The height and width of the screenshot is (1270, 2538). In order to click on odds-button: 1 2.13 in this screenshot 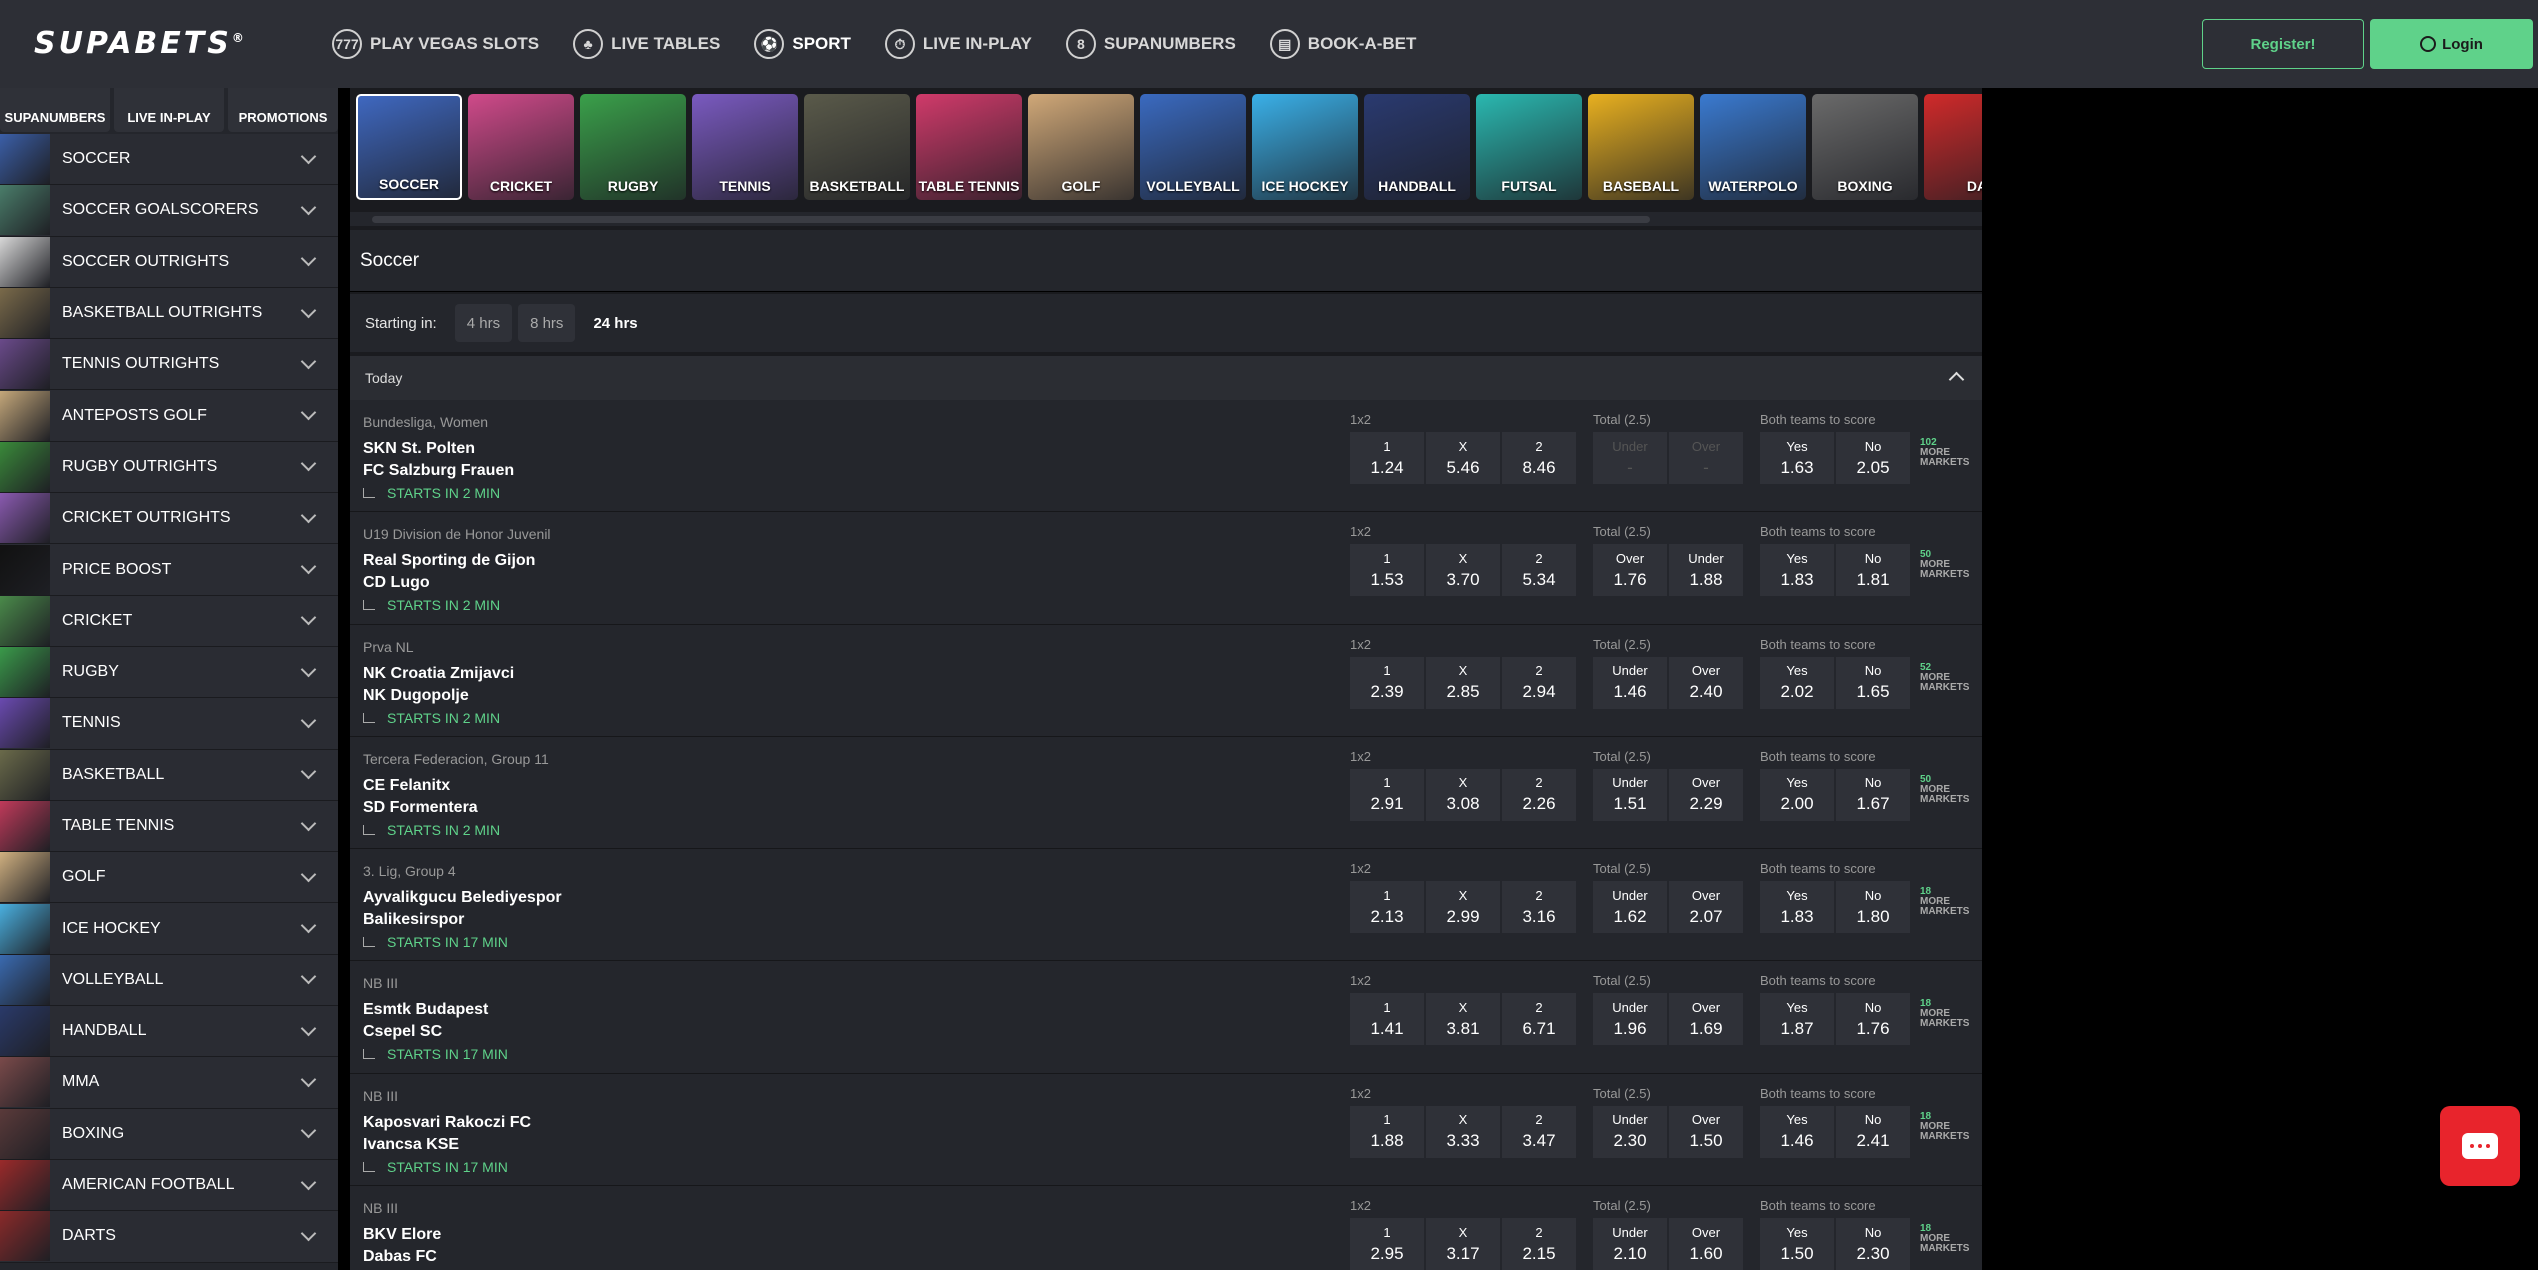, I will do `click(1387, 907)`.